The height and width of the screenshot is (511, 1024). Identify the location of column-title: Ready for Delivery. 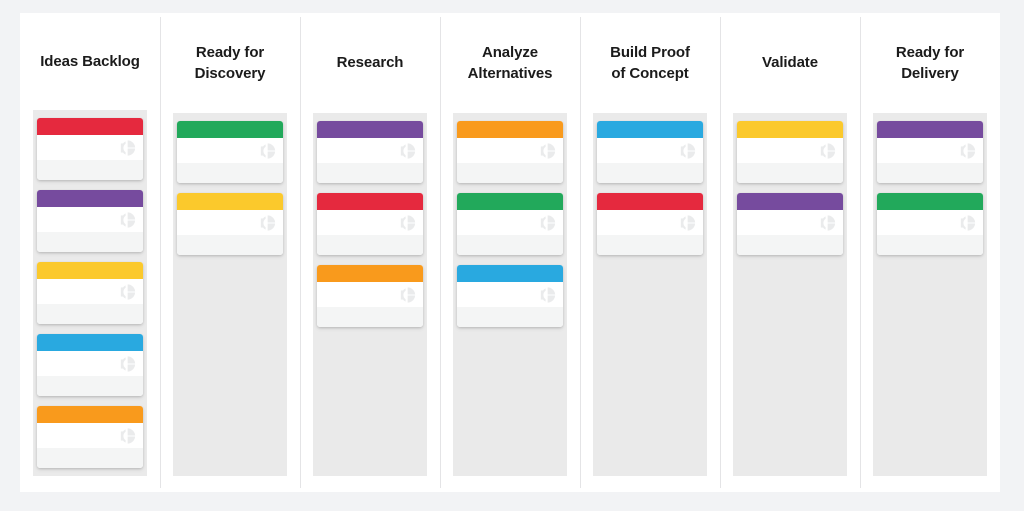
(930, 62).